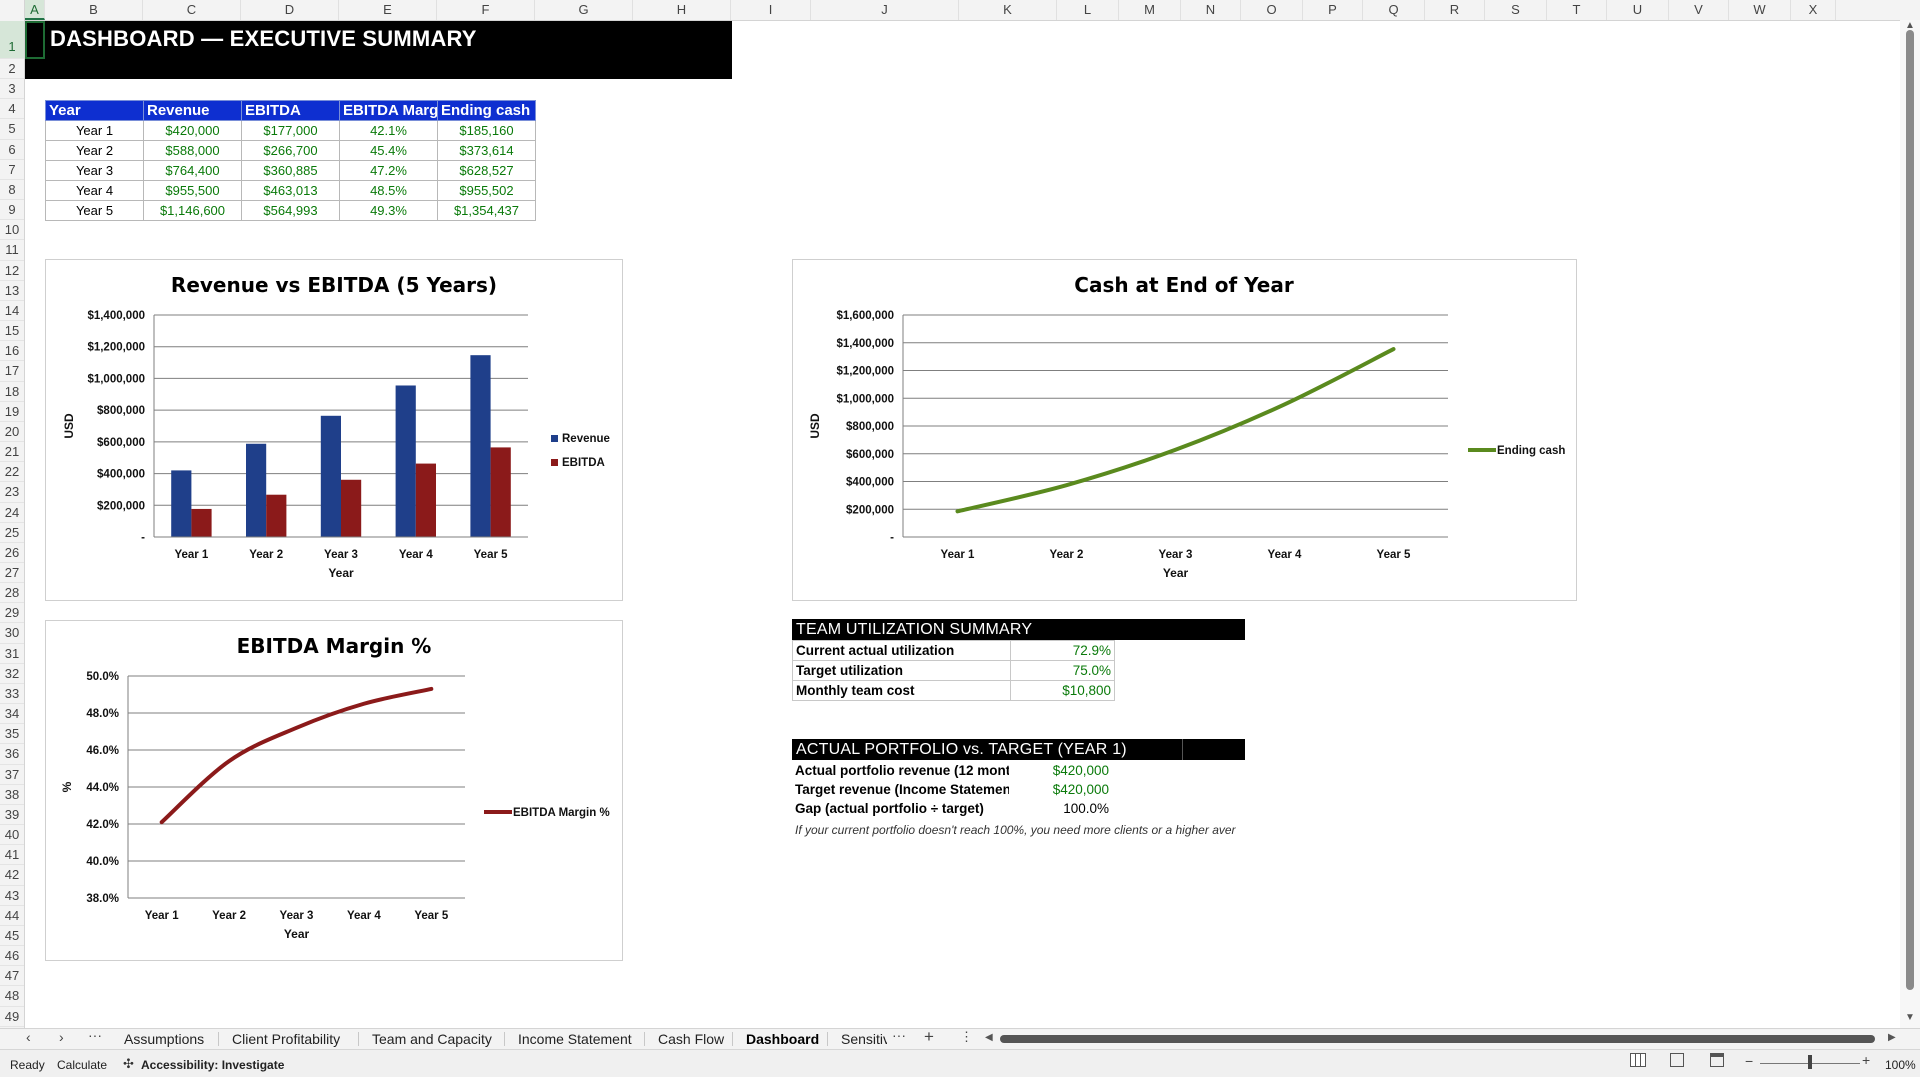  What do you see at coordinates (95, 191) in the screenshot?
I see `summary-cell: Year 4` at bounding box center [95, 191].